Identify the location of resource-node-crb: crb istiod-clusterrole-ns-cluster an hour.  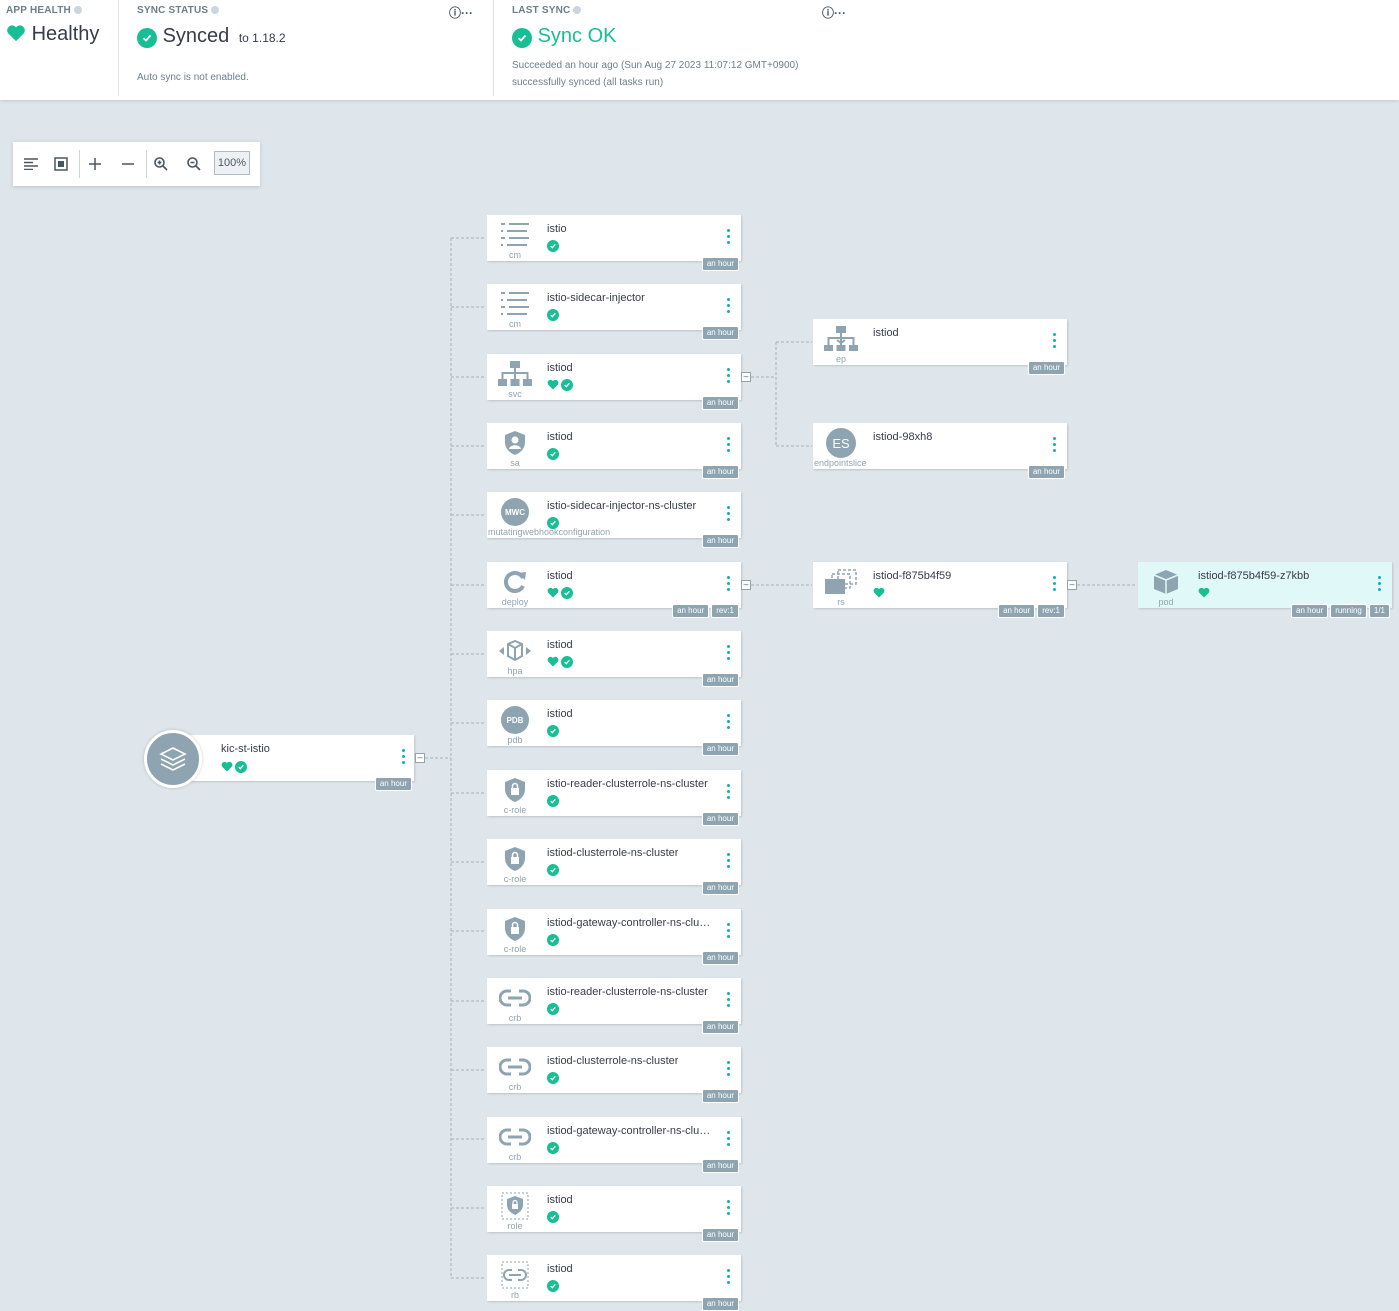
(614, 1075).